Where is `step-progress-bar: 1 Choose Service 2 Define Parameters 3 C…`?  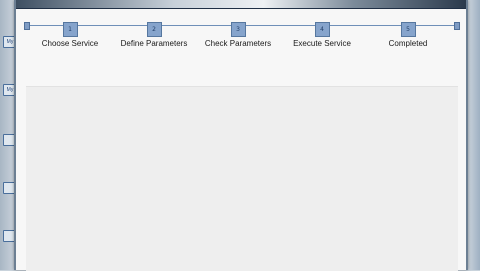 step-progress-bar: 1 Choose Service 2 Define Parameters 3 C… is located at coordinates (241, 32).